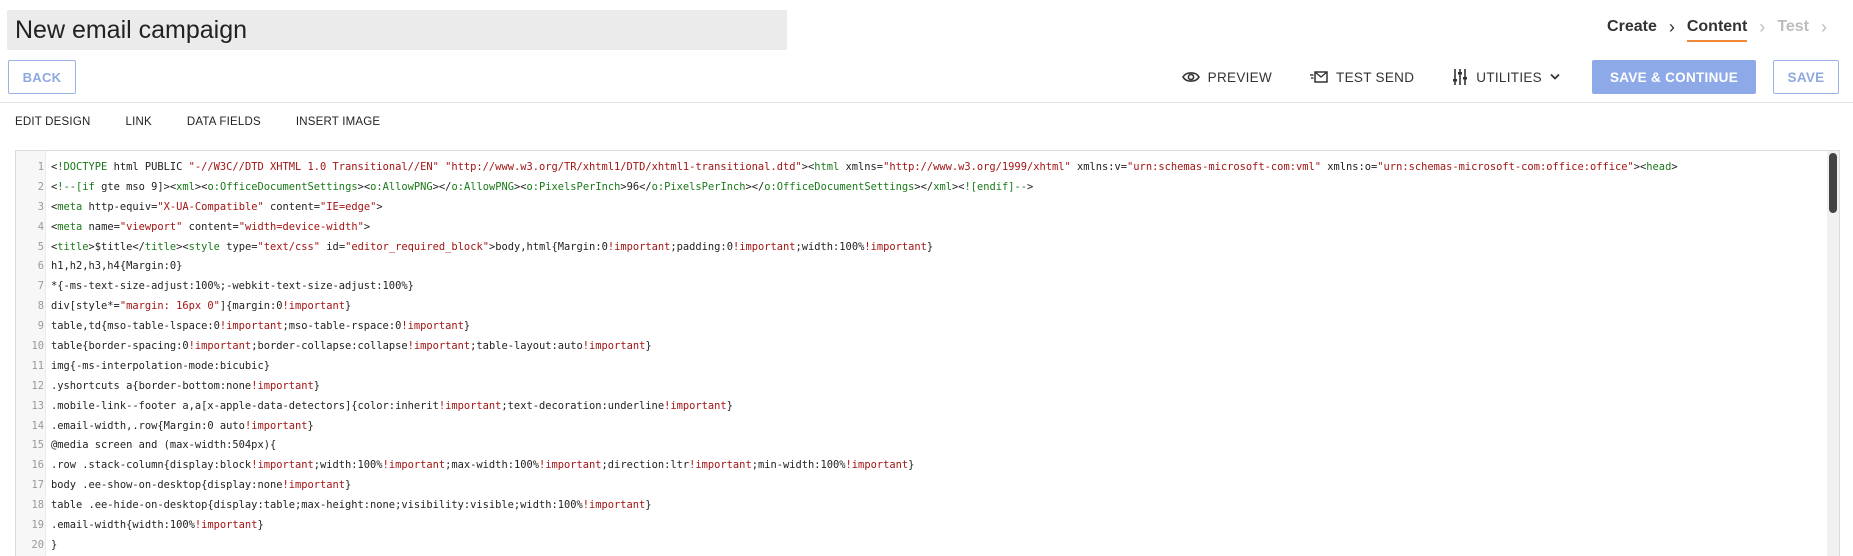 The height and width of the screenshot is (556, 1853). Describe the element at coordinates (37, 544) in the screenshot. I see `line-number: 20` at that location.